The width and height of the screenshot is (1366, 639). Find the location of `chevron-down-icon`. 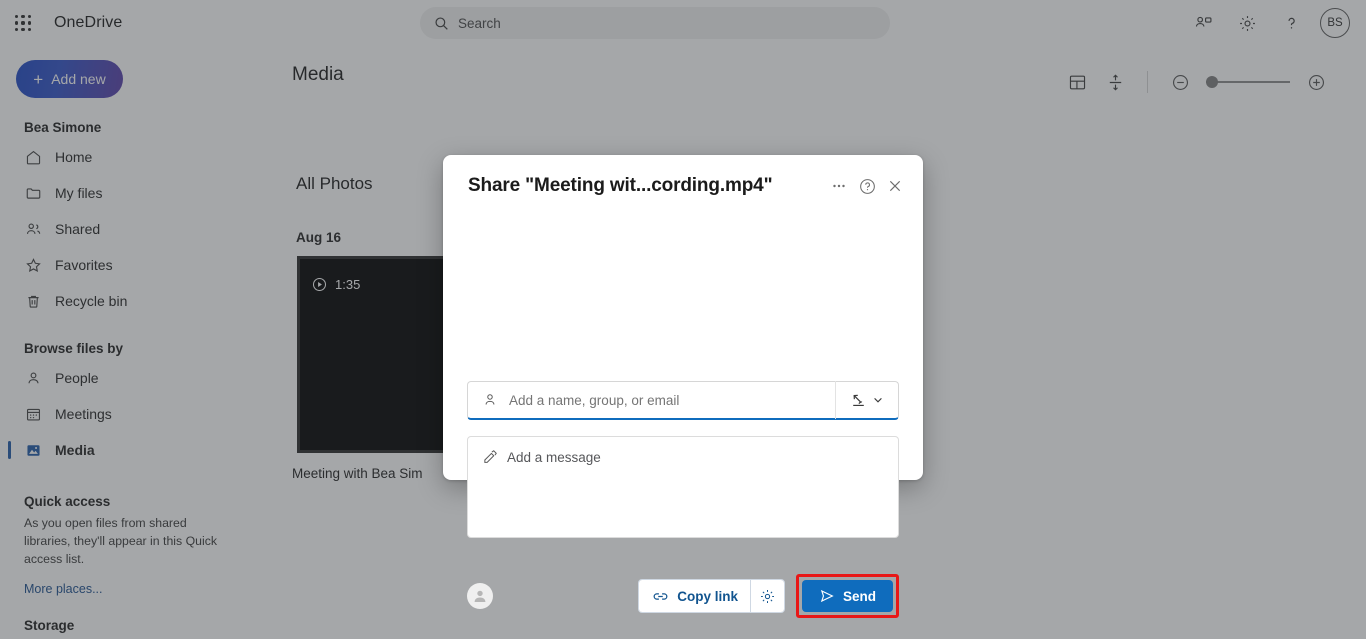

chevron-down-icon is located at coordinates (878, 400).